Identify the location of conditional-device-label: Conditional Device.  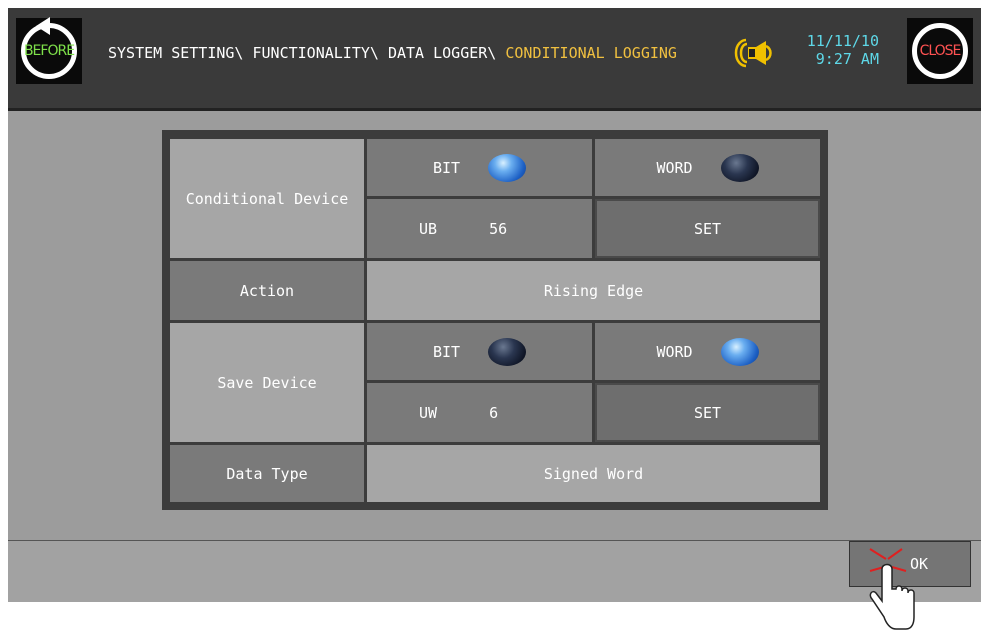
(267, 198).